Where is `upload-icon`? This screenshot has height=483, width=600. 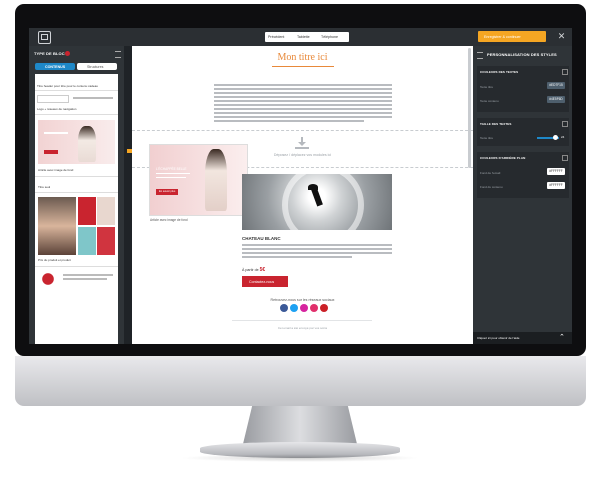 upload-icon is located at coordinates (302, 143).